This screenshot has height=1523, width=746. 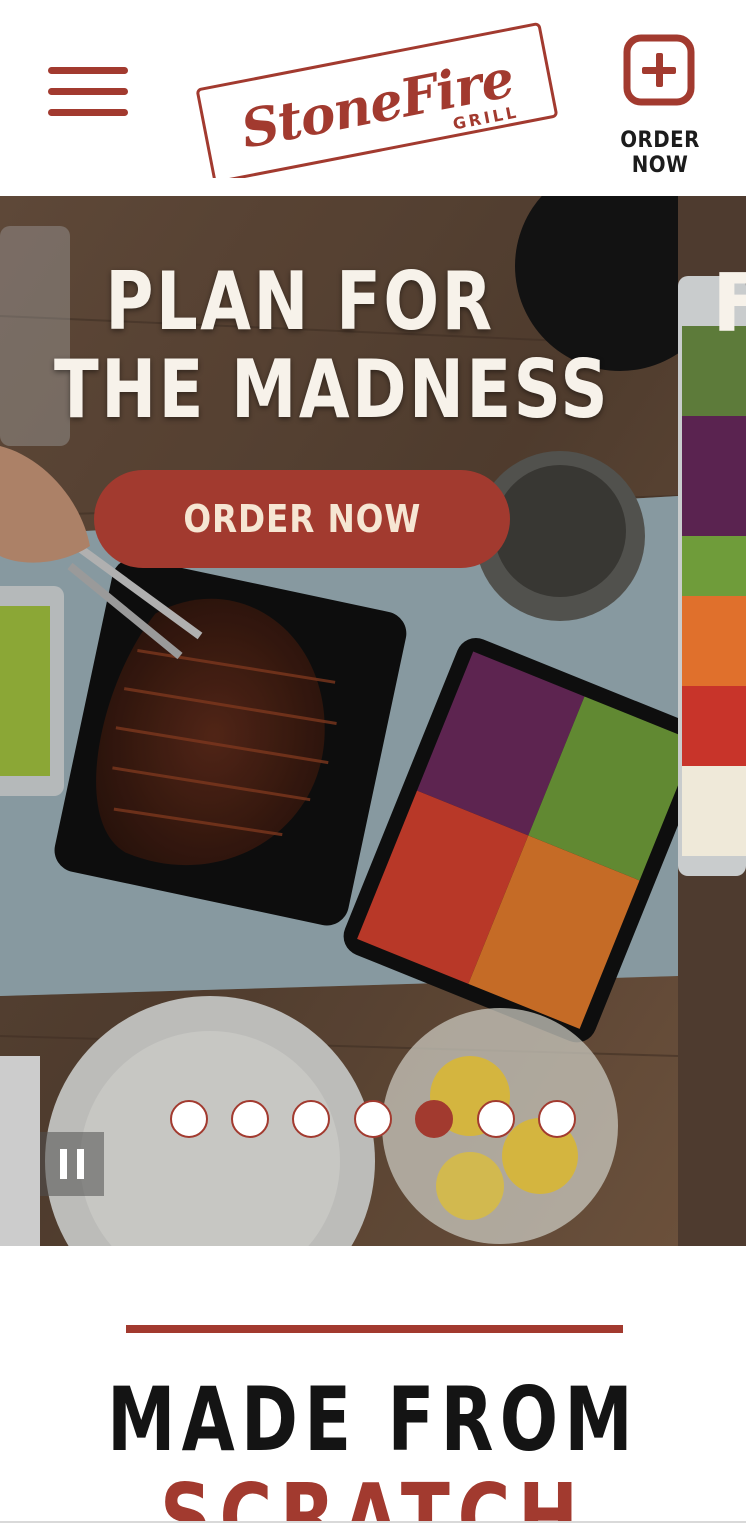 I want to click on section-subtitle-text: SCRATCH, so click(x=373, y=1495).